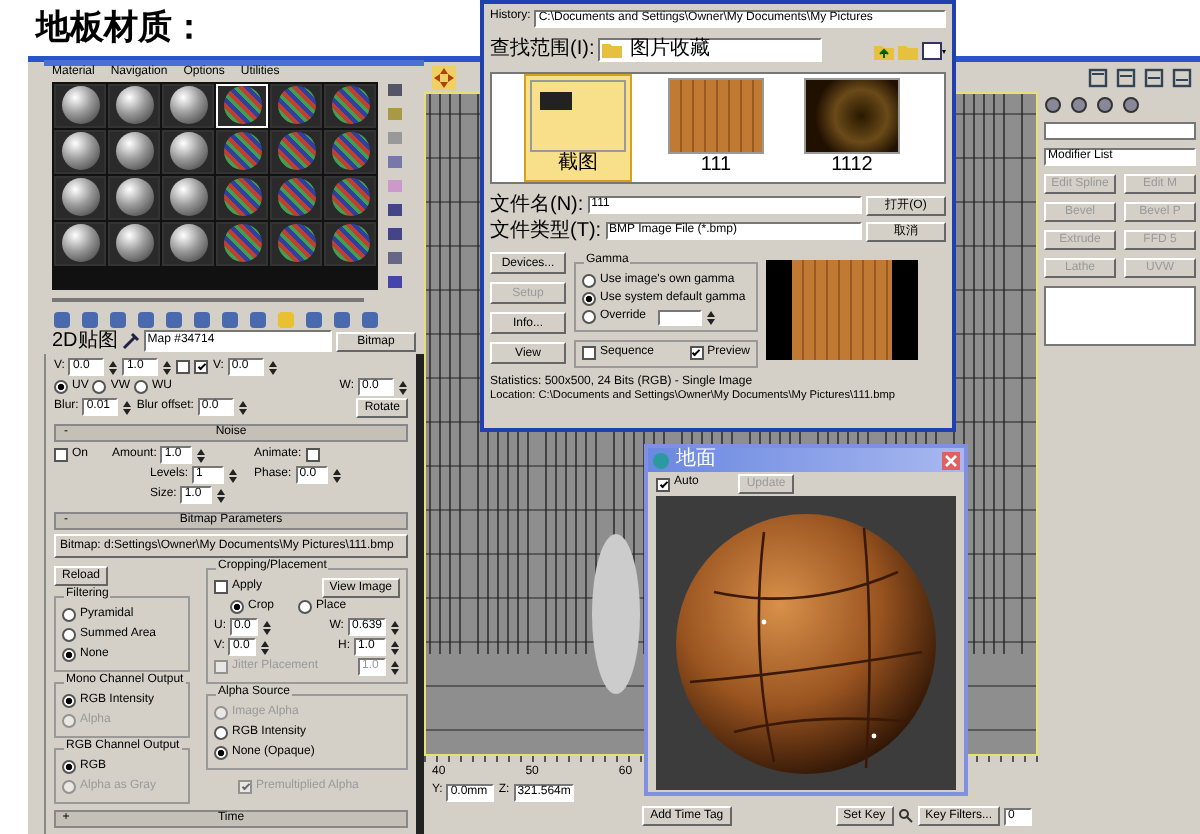  Describe the element at coordinates (852, 116) in the screenshot. I see `marble-thumbnail` at that location.